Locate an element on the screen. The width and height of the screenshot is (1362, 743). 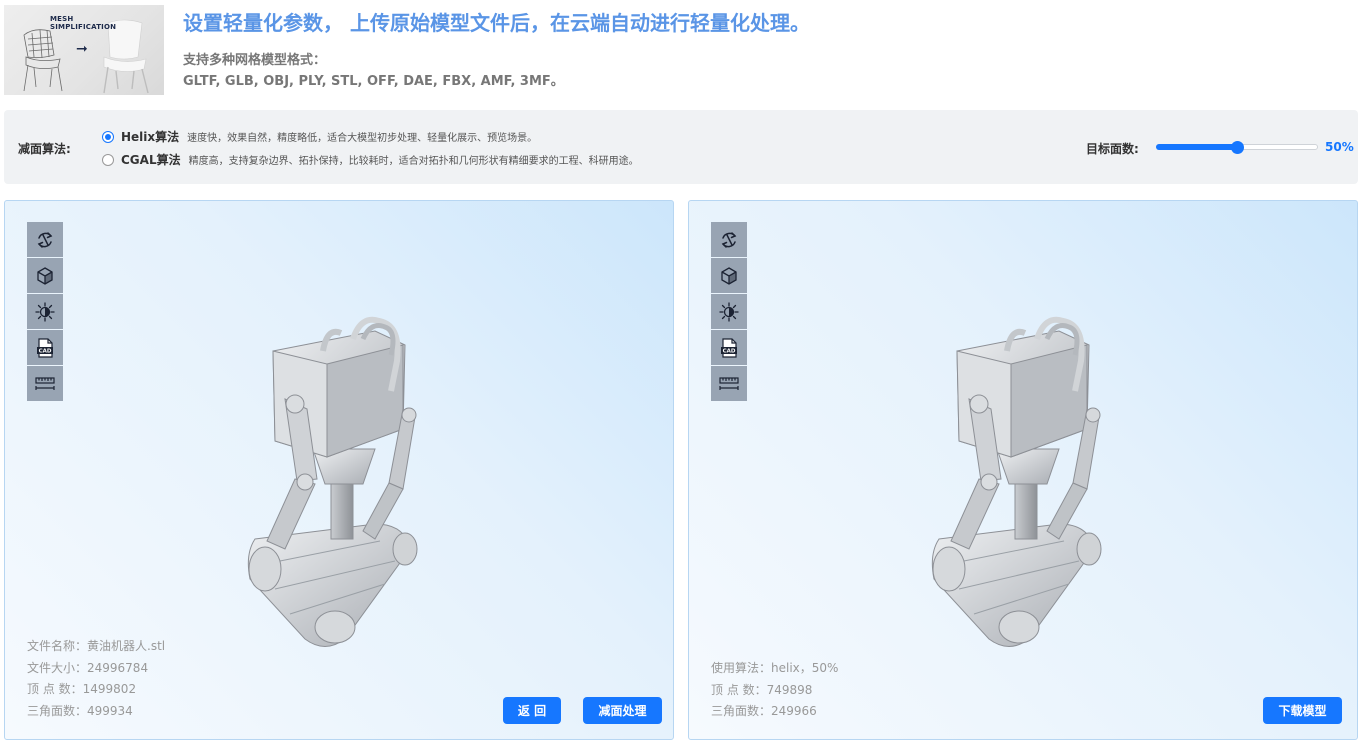
robot-model-original is located at coordinates (335, 479).